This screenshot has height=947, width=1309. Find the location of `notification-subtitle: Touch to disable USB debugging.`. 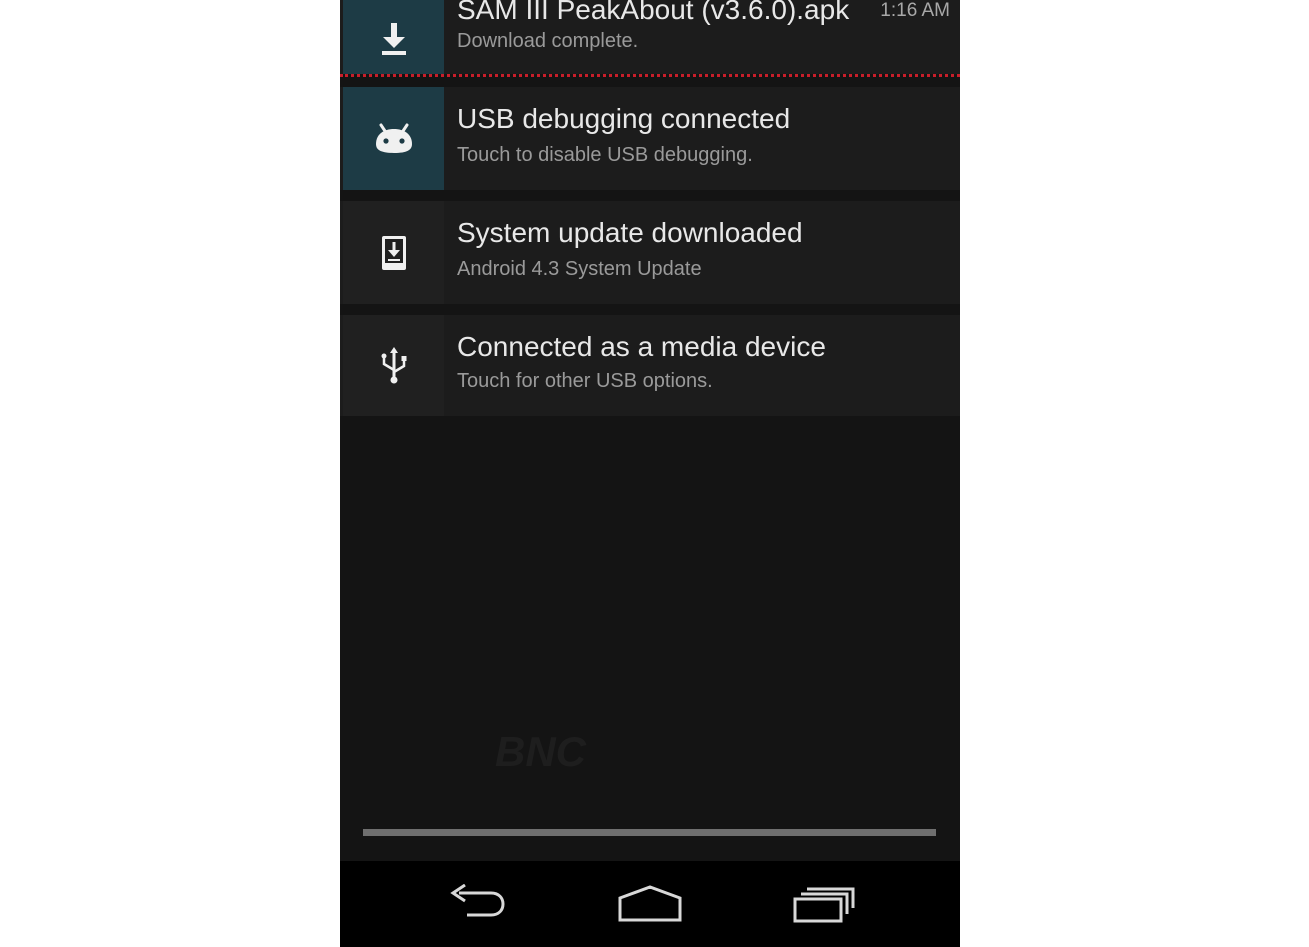

notification-subtitle: Touch to disable USB debugging. is located at coordinates (605, 155).